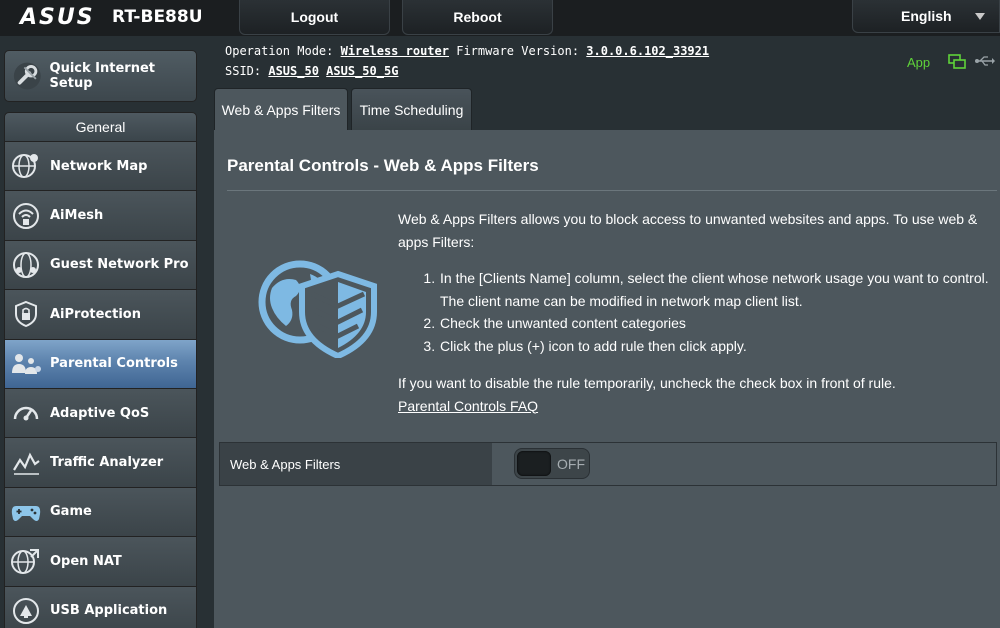  What do you see at coordinates (411, 109) in the screenshot?
I see `tab-time-scheduling: Time Scheduling` at bounding box center [411, 109].